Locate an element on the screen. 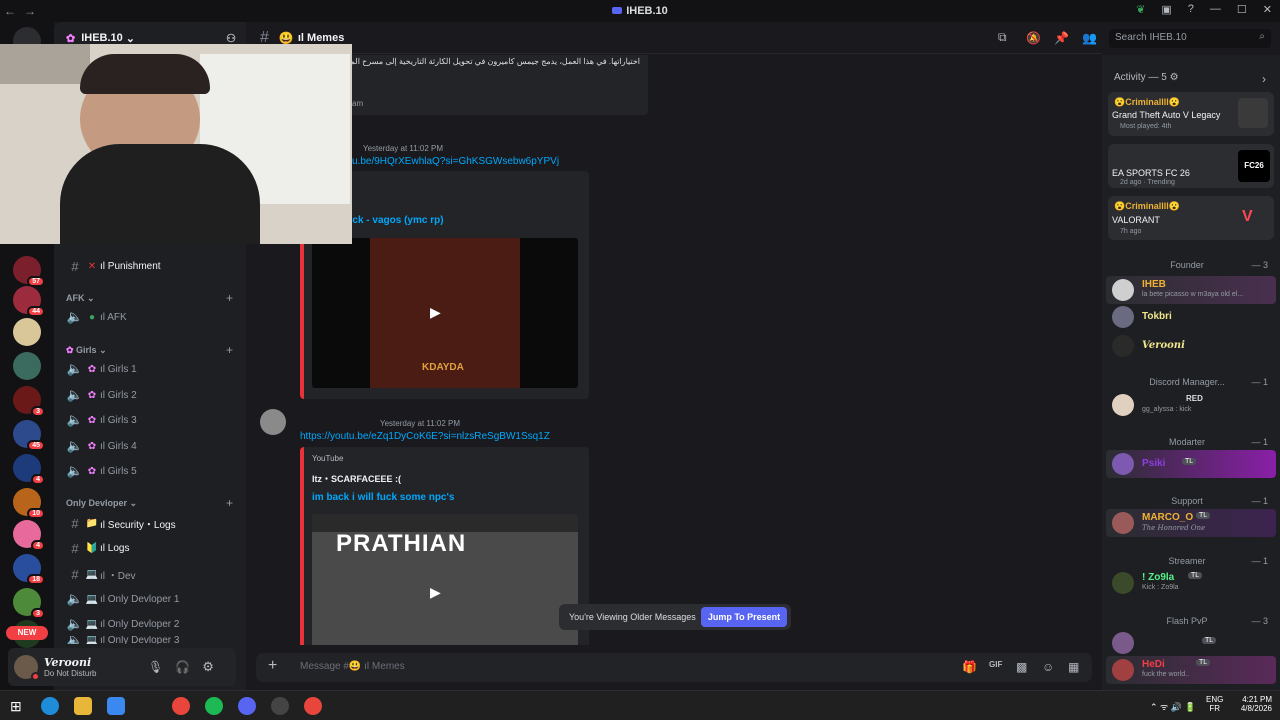 The image size is (1280, 720). store-icon is located at coordinates (116, 706).